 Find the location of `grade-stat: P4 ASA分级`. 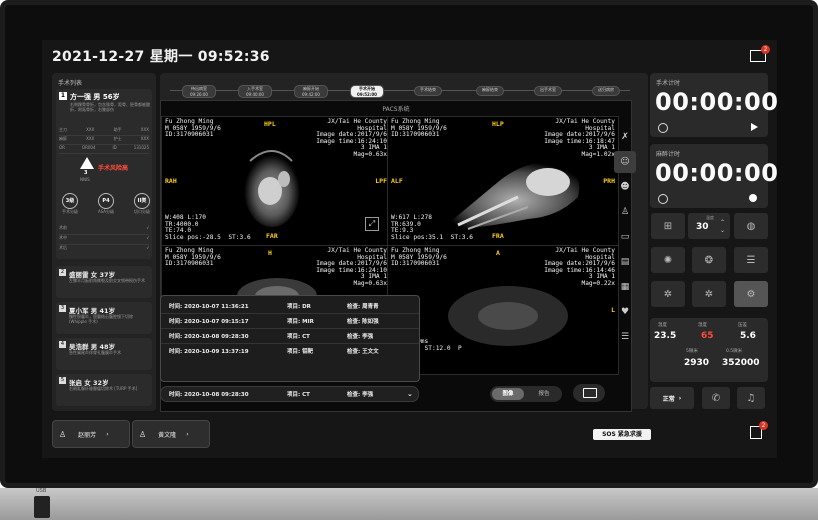

grade-stat: P4 ASA分级 is located at coordinates (106, 204).